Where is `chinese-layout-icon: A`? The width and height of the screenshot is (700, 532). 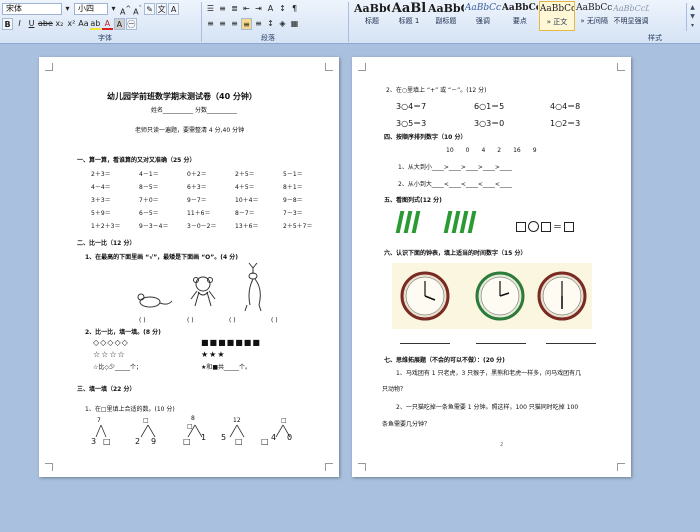
chinese-layout-icon: A is located at coordinates (270, 9).